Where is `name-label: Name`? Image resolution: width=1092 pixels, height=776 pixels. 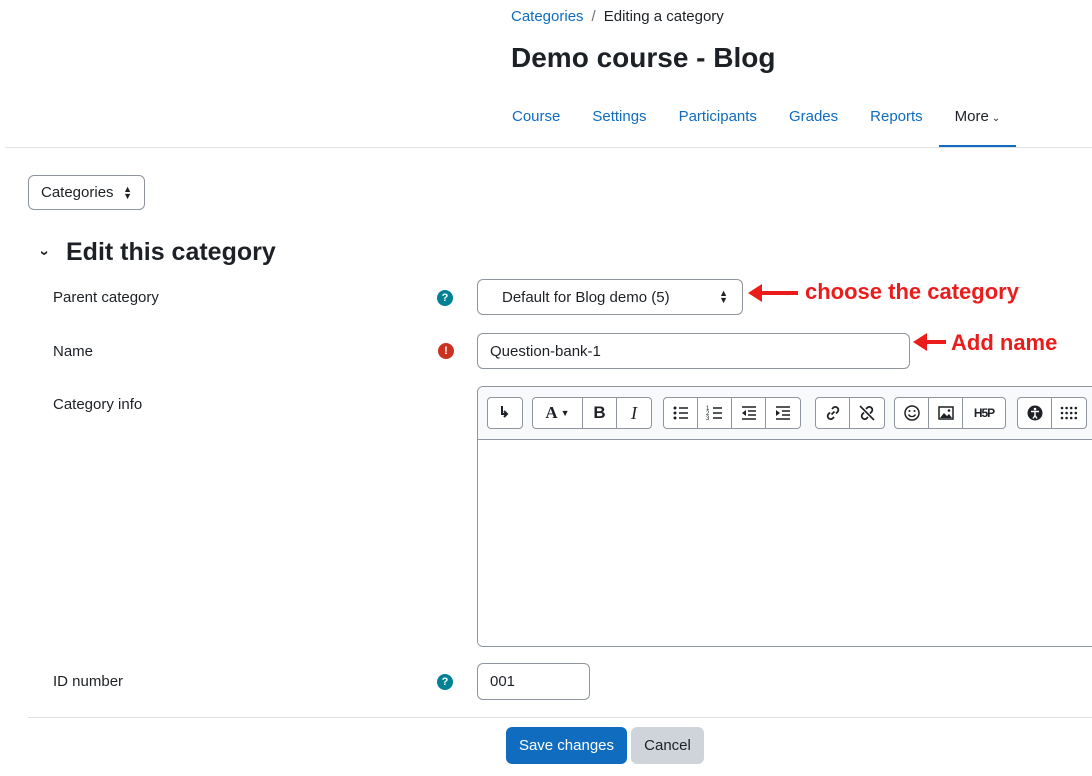
name-label: Name is located at coordinates (73, 351).